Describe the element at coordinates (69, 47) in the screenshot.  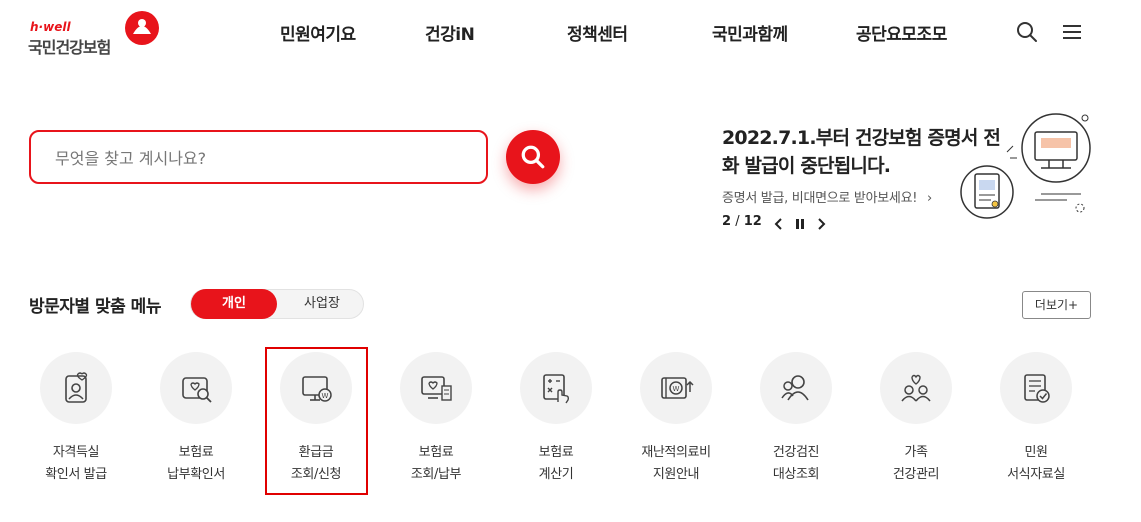
I see `logo-name: 국민건강보험` at that location.